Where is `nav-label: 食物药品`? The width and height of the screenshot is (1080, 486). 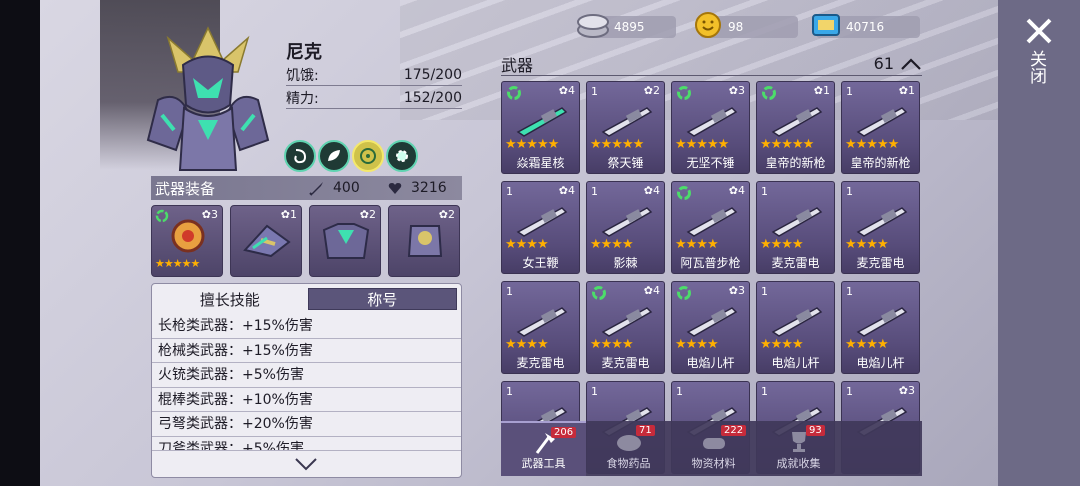 nav-label: 食物药品 is located at coordinates (628, 463).